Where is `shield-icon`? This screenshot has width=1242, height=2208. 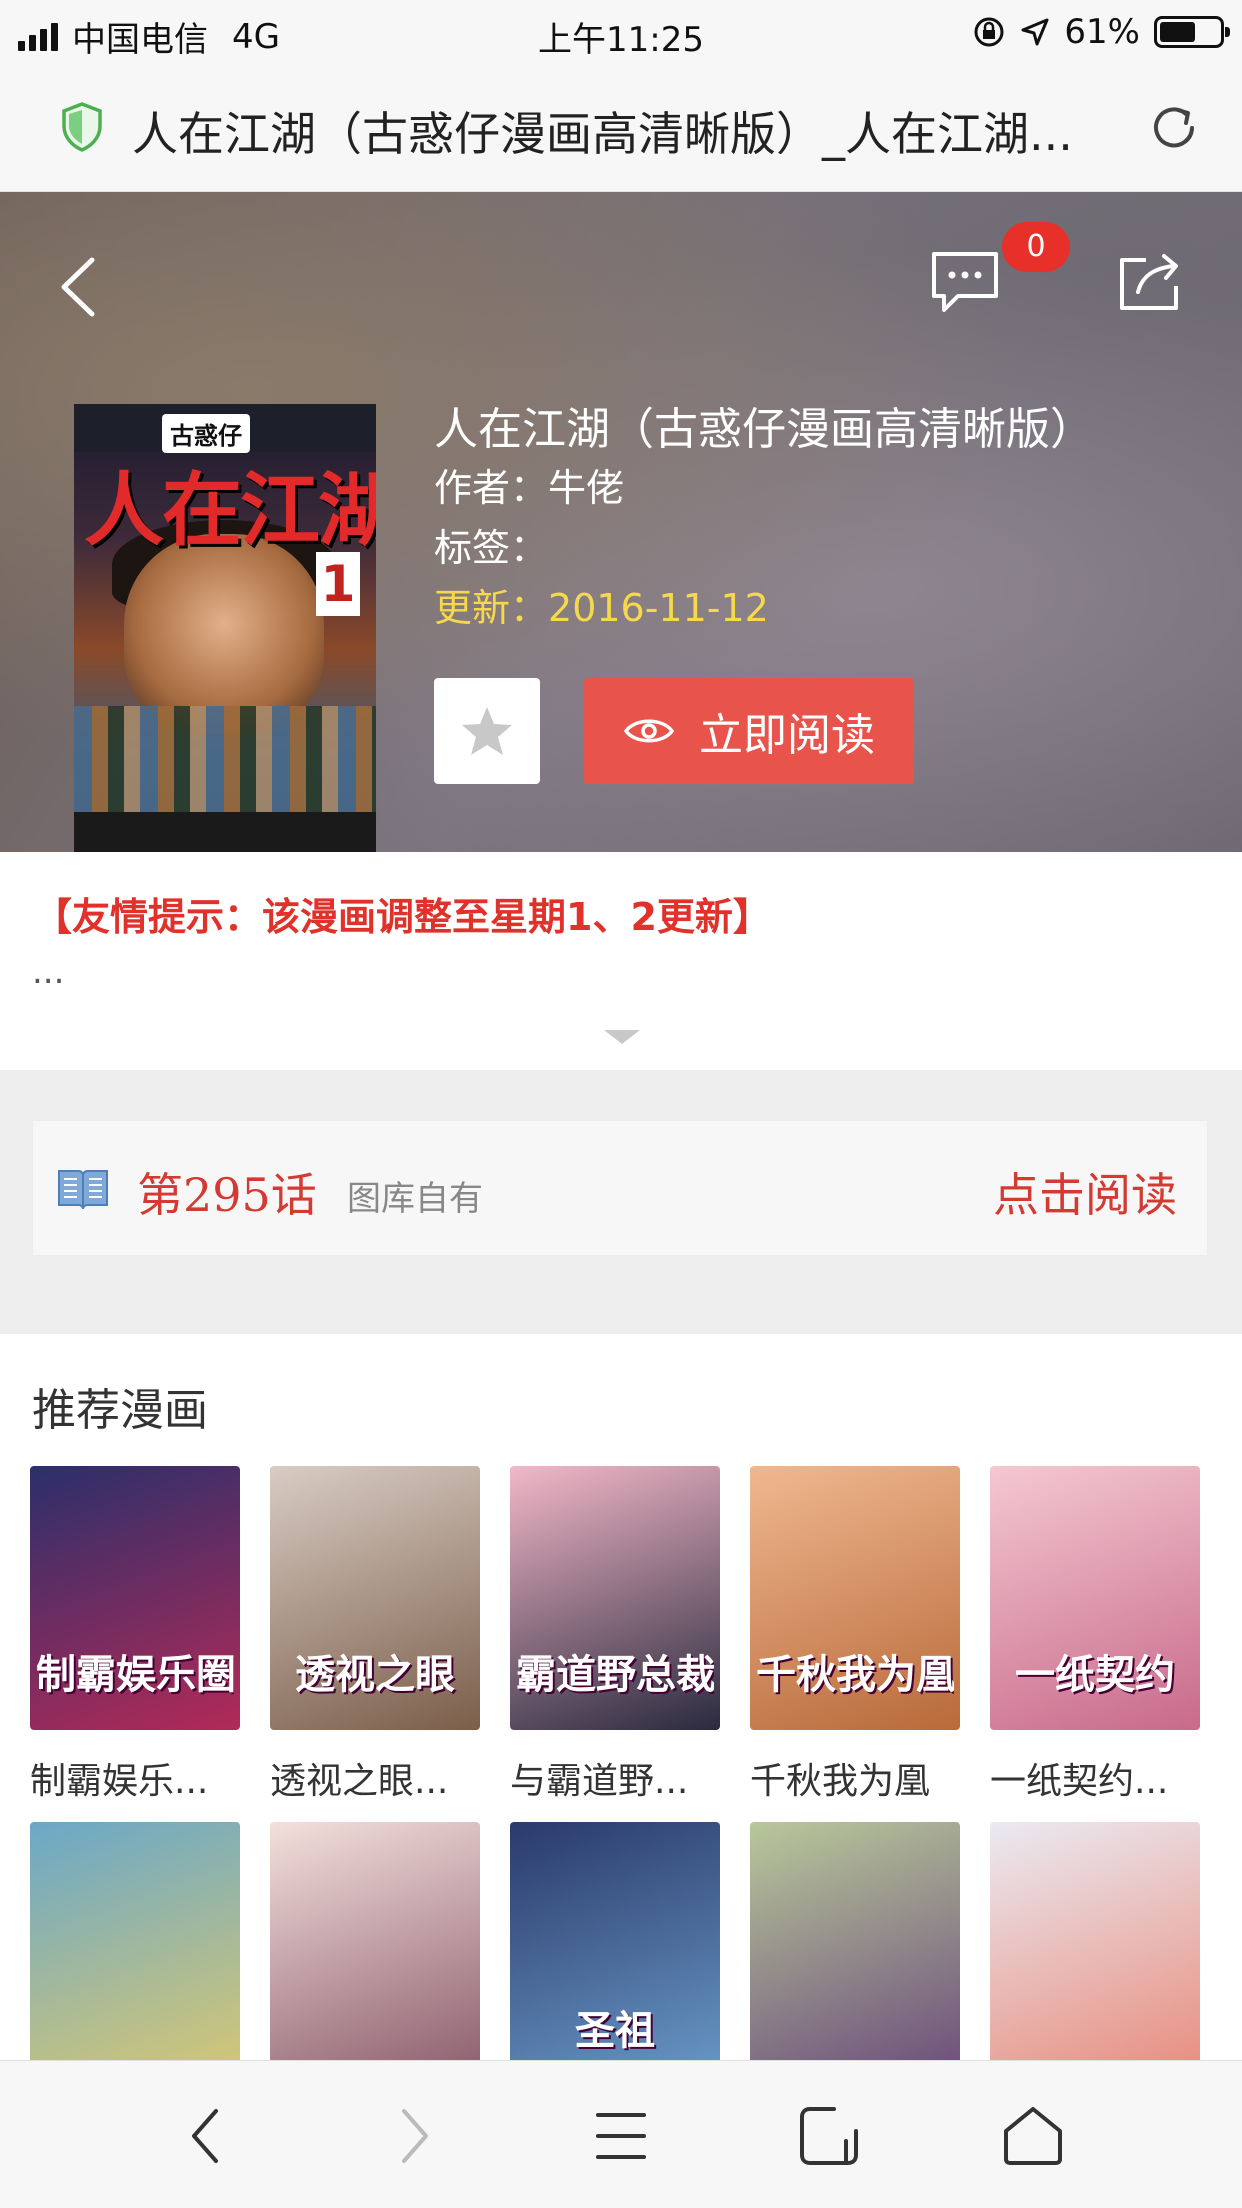 shield-icon is located at coordinates (82, 127).